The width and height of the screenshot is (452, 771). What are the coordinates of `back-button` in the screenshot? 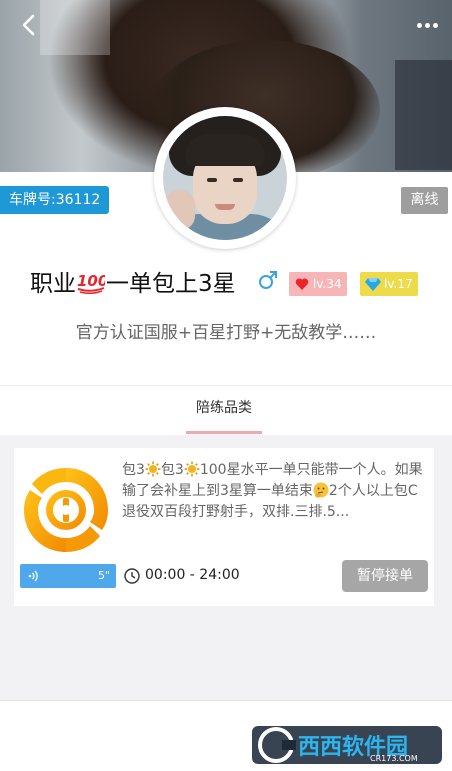 It's located at (29, 25).